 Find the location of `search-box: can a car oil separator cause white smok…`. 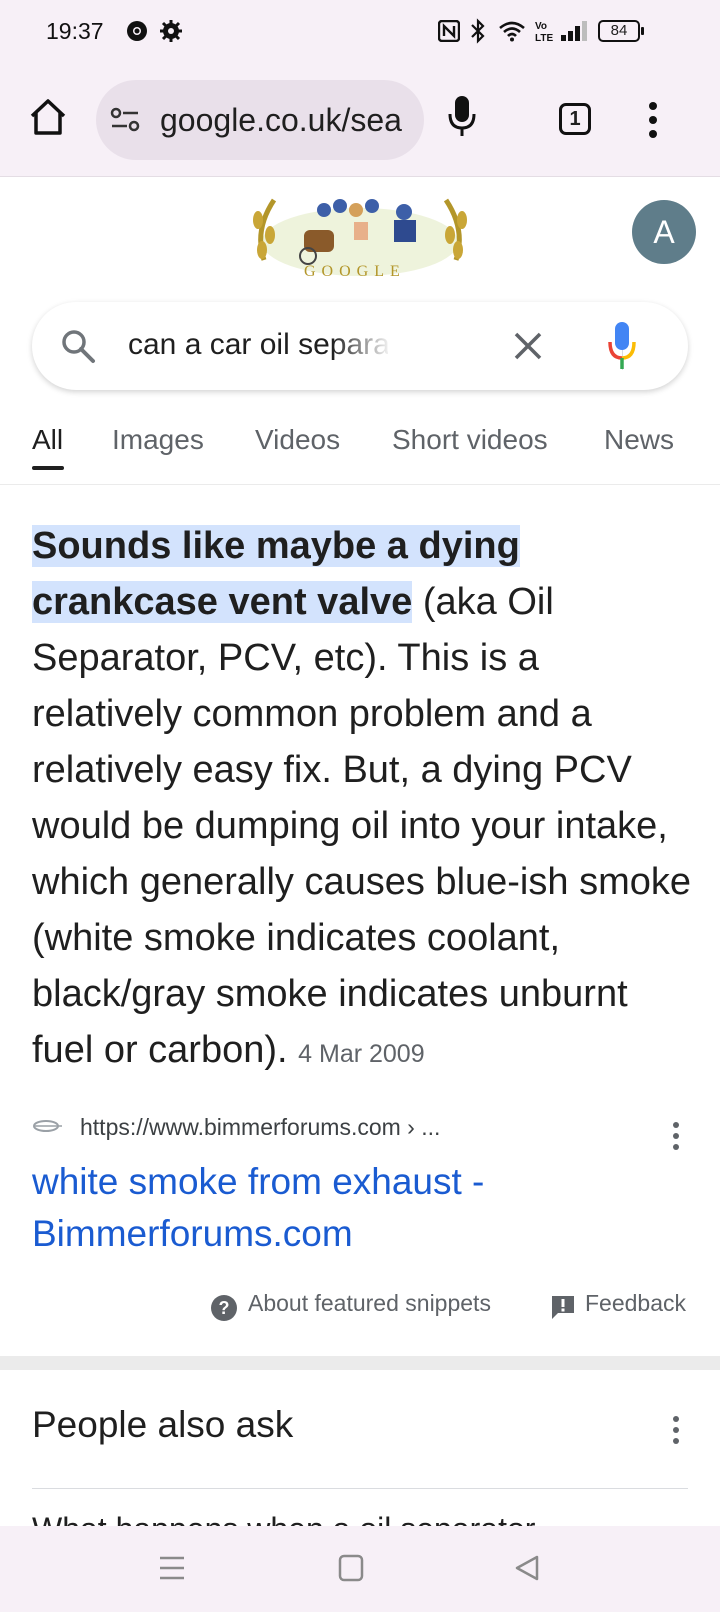

search-box: can a car oil separator cause white smok… is located at coordinates (360, 346).